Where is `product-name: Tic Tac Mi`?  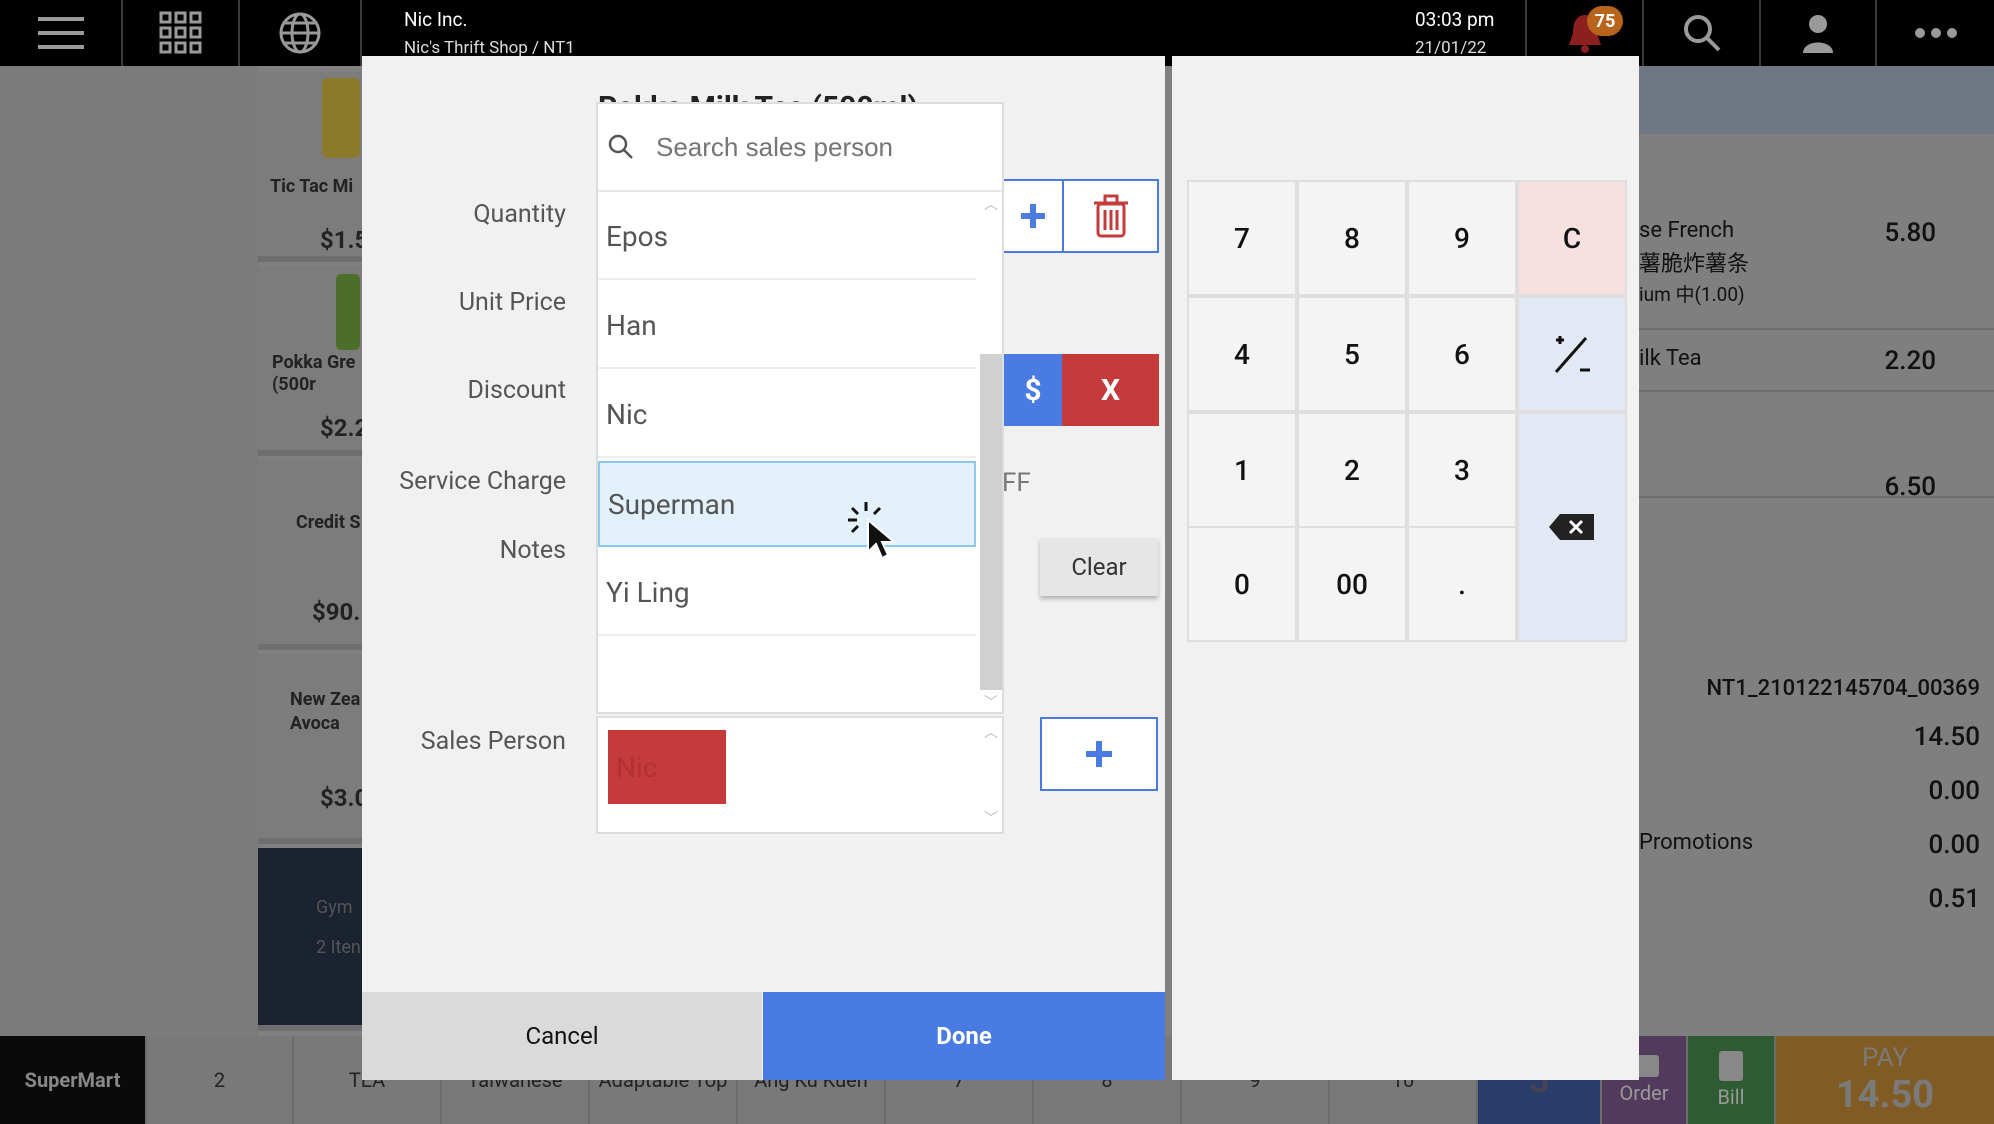 product-name: Tic Tac Mi is located at coordinates (312, 186).